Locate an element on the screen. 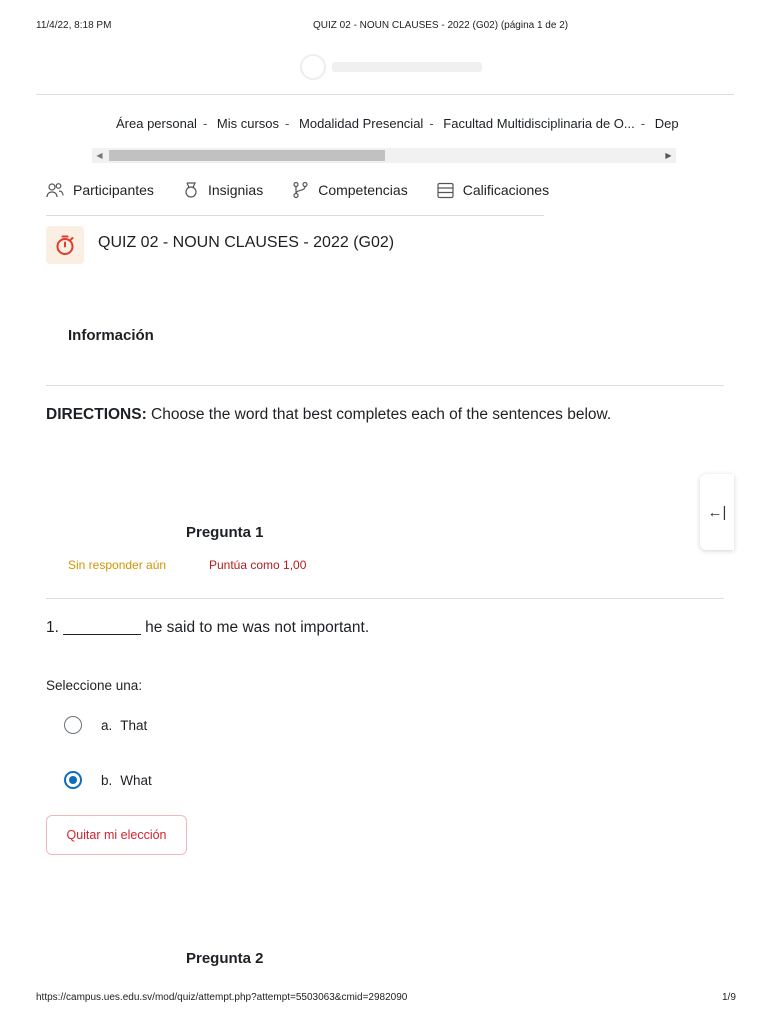 The image size is (768, 1024). grades-icon is located at coordinates (445, 190).